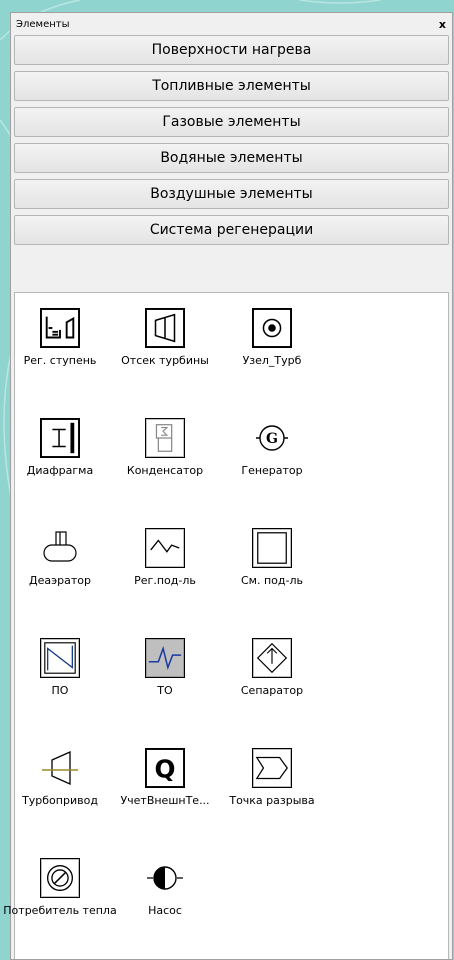  I want to click on po-icon, so click(60, 658).